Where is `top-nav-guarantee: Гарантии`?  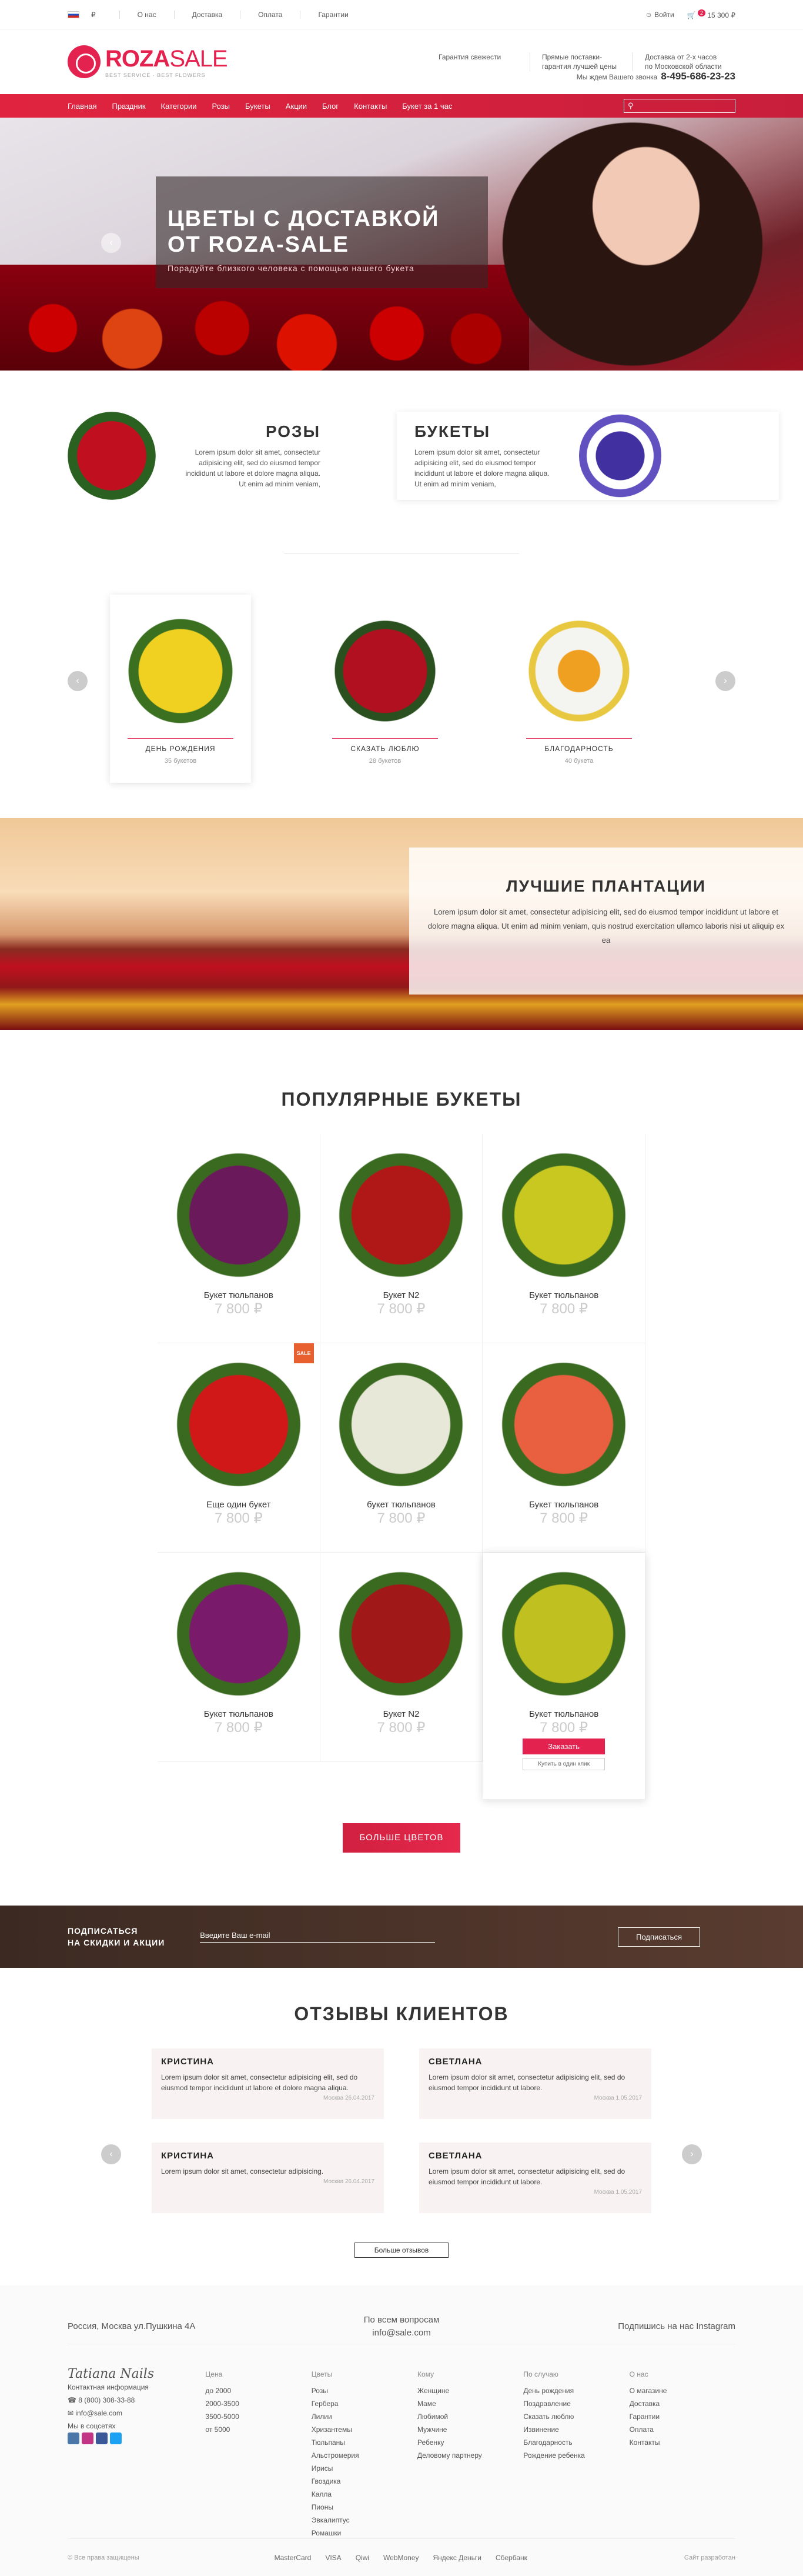 top-nav-guarantee: Гарантии is located at coordinates (333, 15).